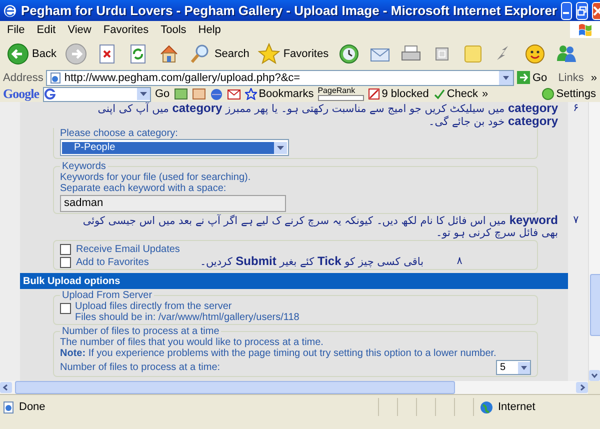 The image size is (600, 429). I want to click on close-icon, so click(596, 11).